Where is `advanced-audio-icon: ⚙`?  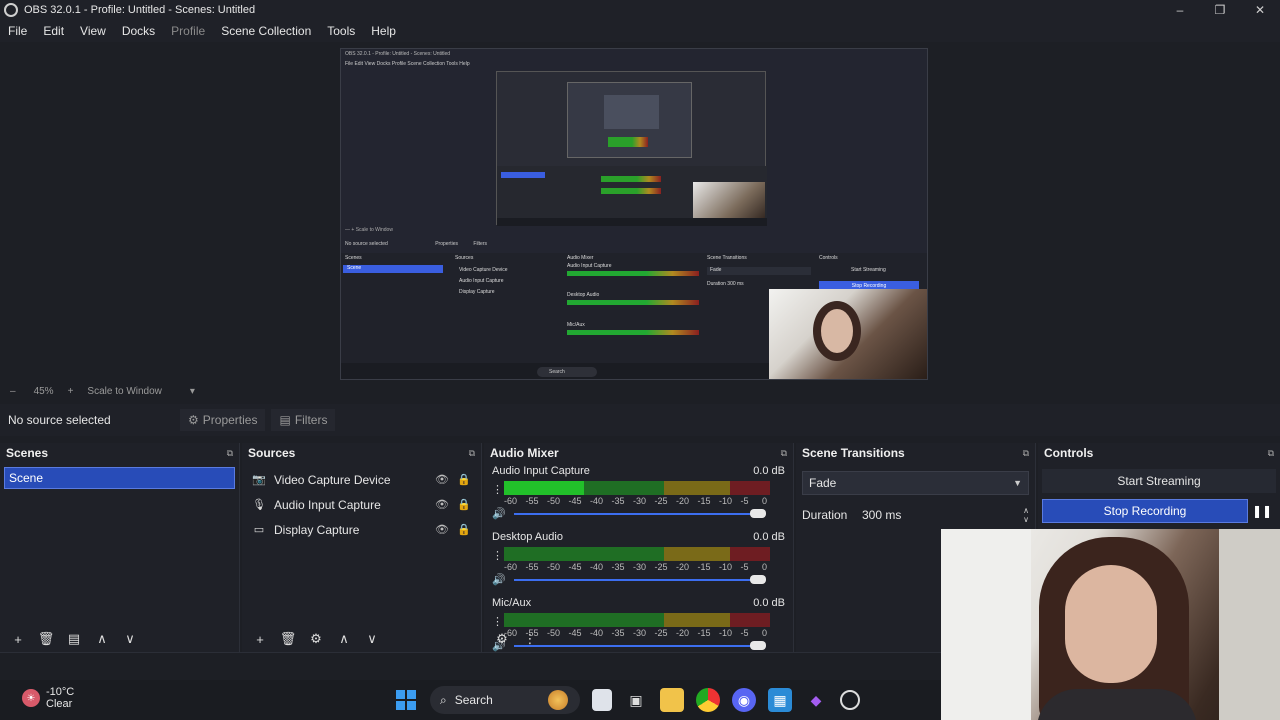
advanced-audio-icon: ⚙ is located at coordinates (502, 639).